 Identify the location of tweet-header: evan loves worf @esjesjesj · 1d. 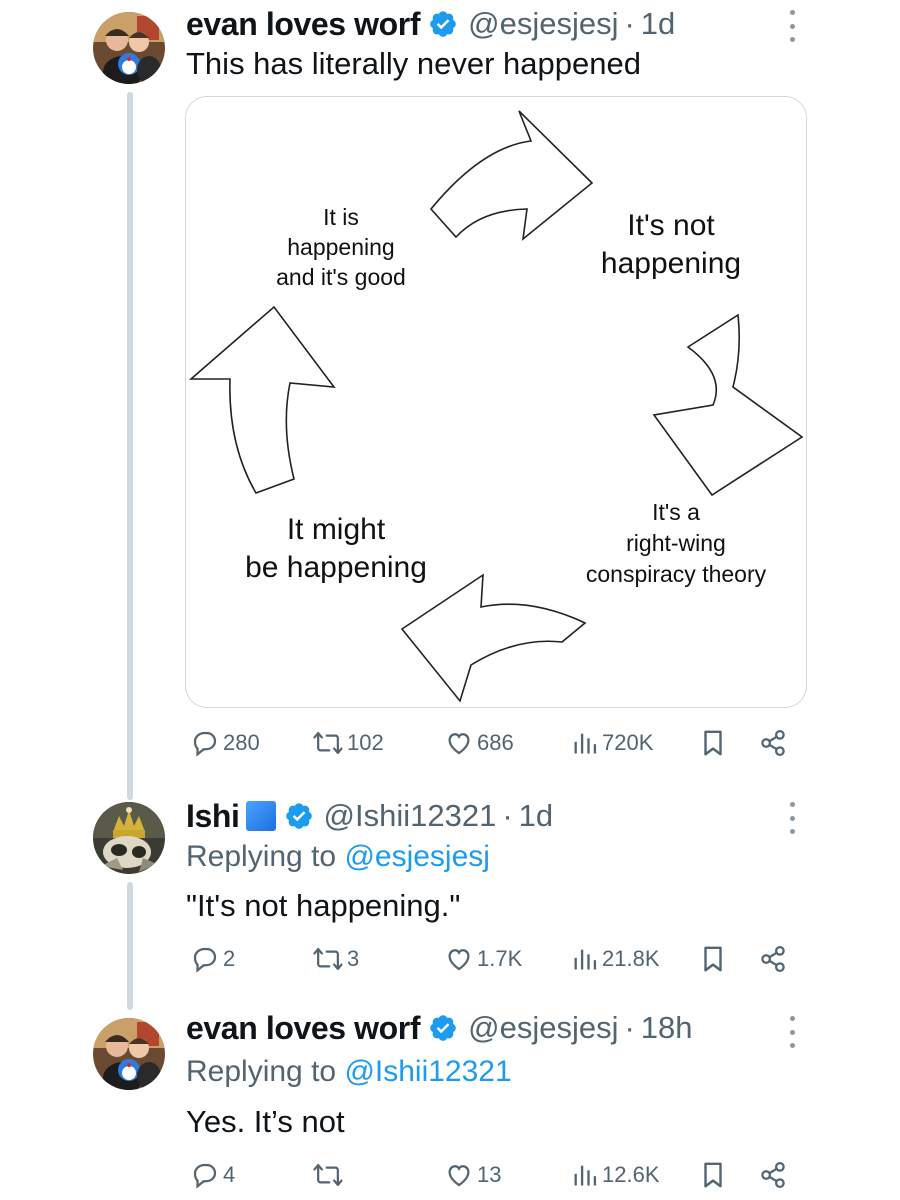
(430, 24).